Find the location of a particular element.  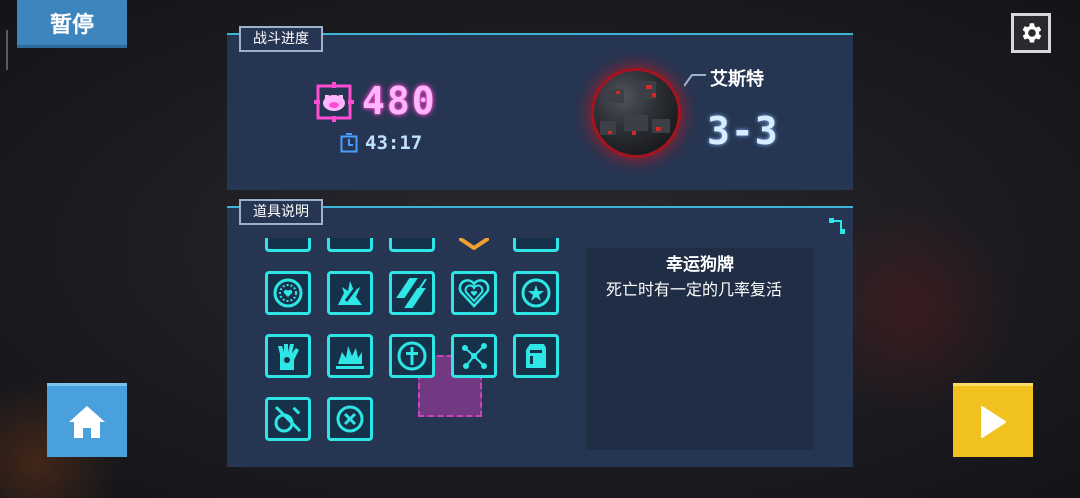

side-marker is located at coordinates (7, 50).